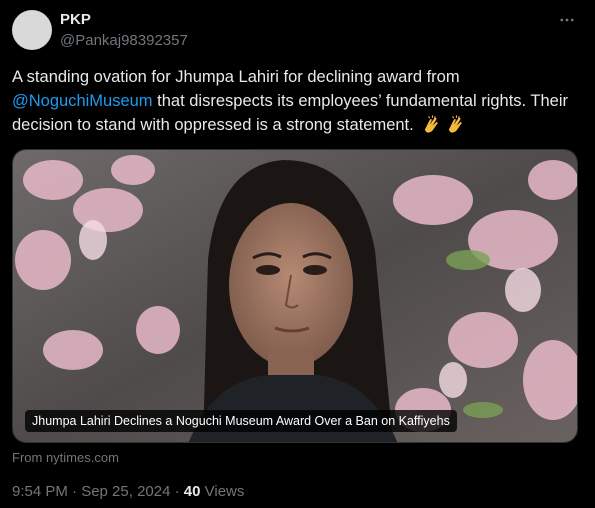  Describe the element at coordinates (75, 20) in the screenshot. I see `author-name: PKP` at that location.